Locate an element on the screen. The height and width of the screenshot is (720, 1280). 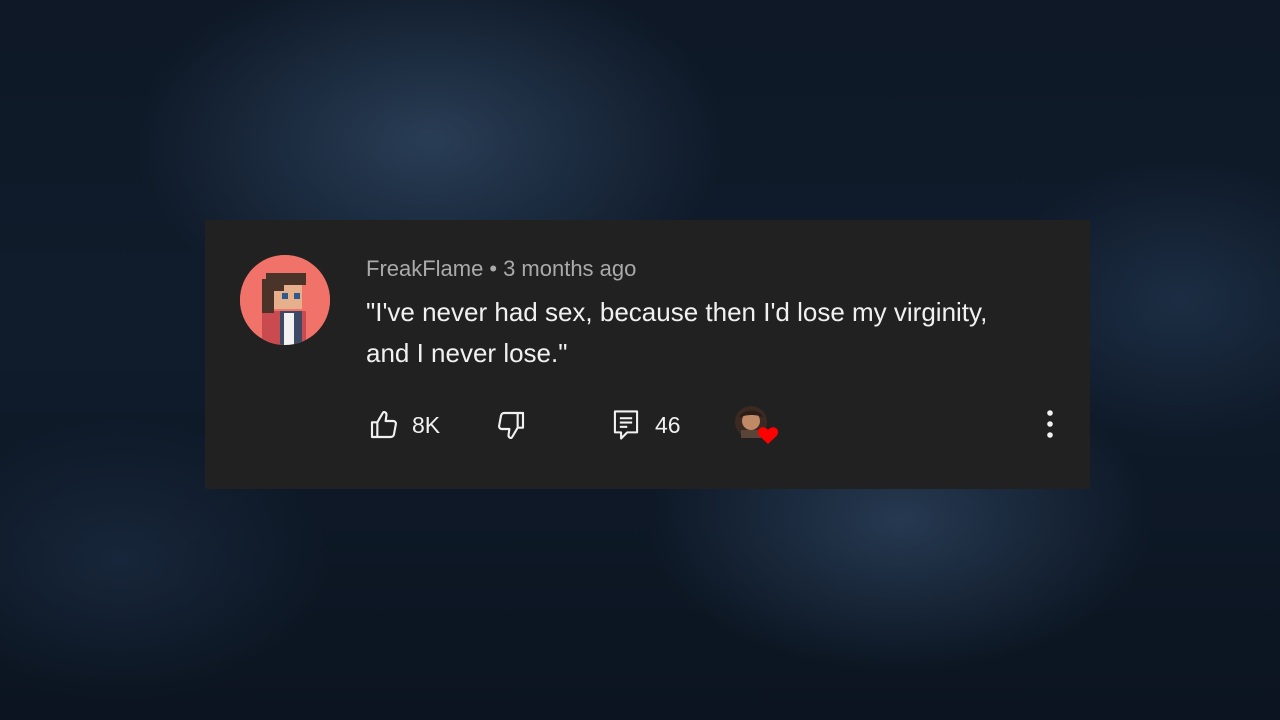
dislike-button is located at coordinates (511, 425).